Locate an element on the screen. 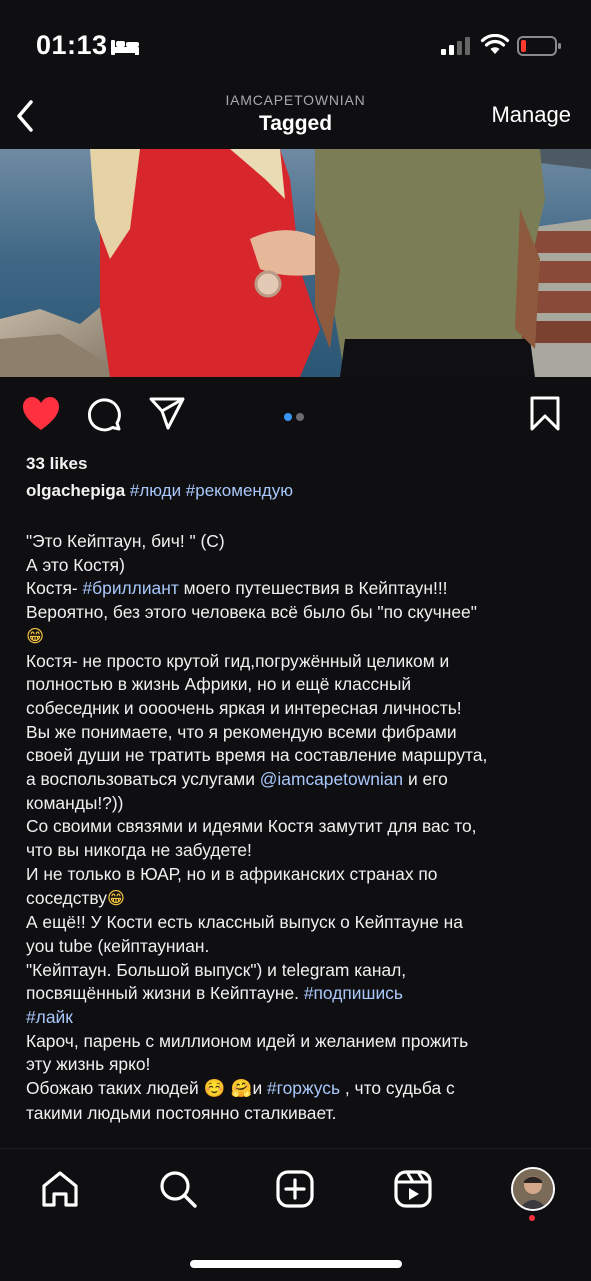 This screenshot has height=1281, width=591. hashtag-link: @iamcapetownian is located at coordinates (331, 779).